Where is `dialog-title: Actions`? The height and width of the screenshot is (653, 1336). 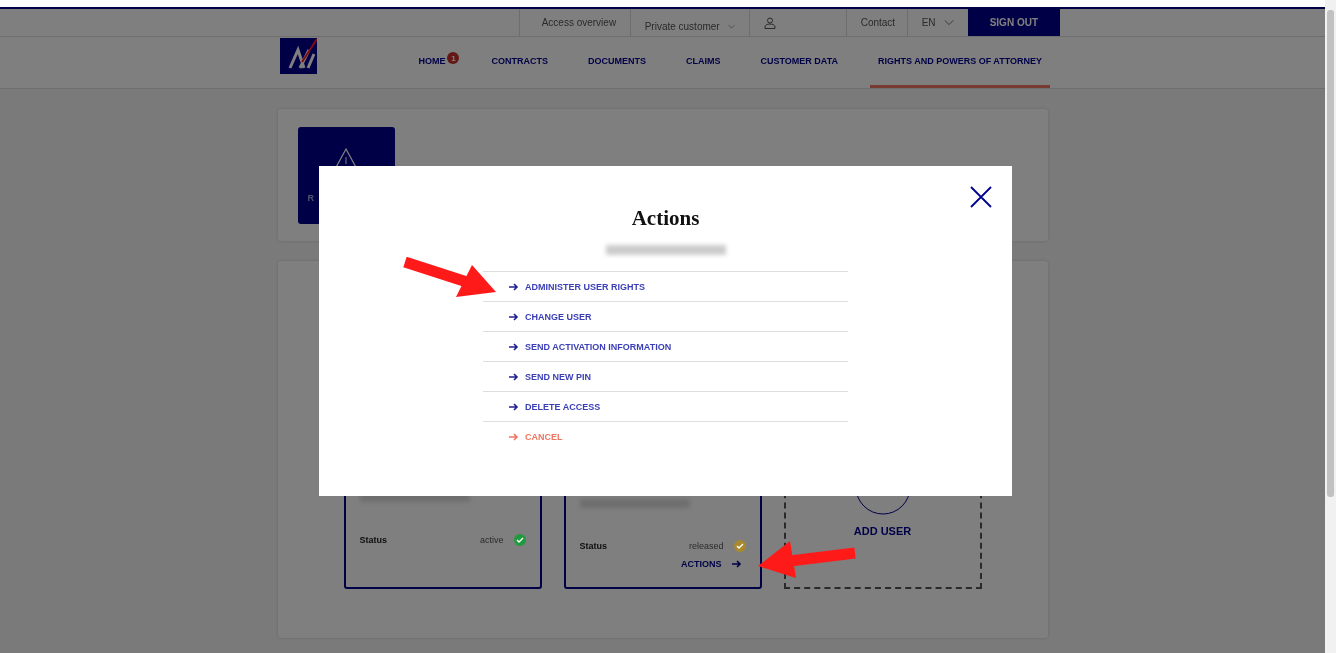
dialog-title: Actions is located at coordinates (665, 218).